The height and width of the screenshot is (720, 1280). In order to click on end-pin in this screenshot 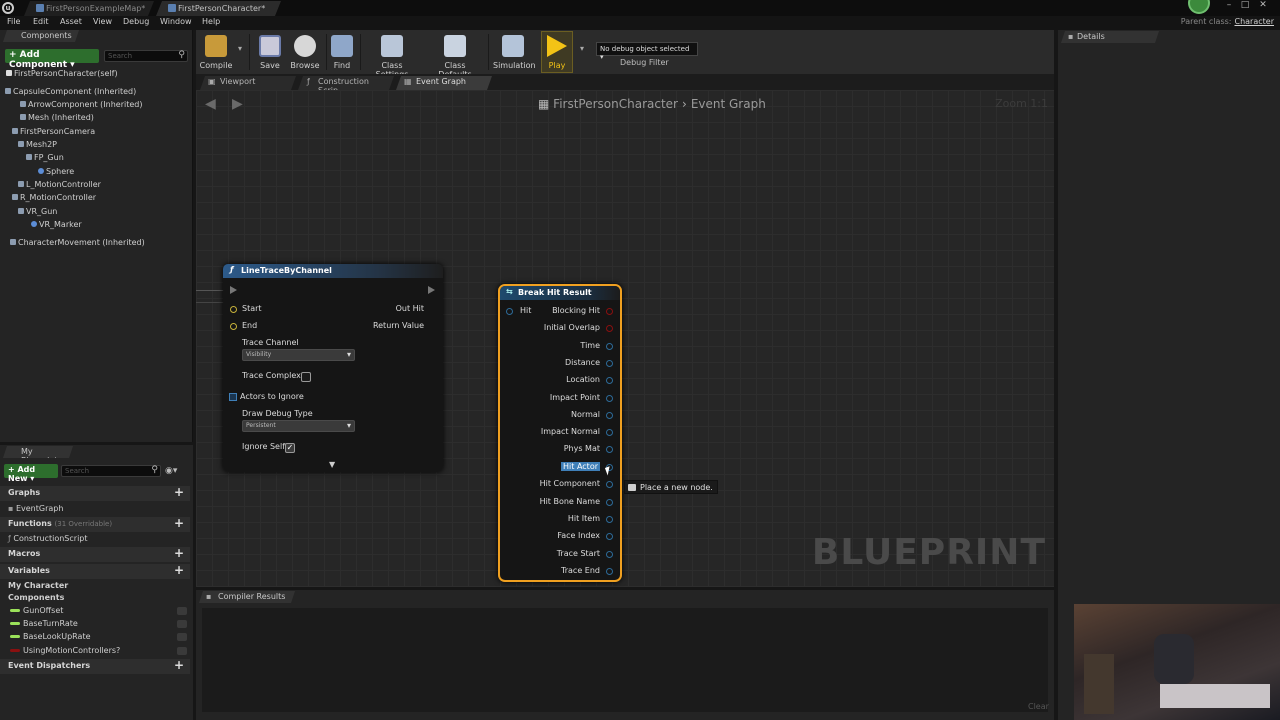, I will do `click(233, 326)`.